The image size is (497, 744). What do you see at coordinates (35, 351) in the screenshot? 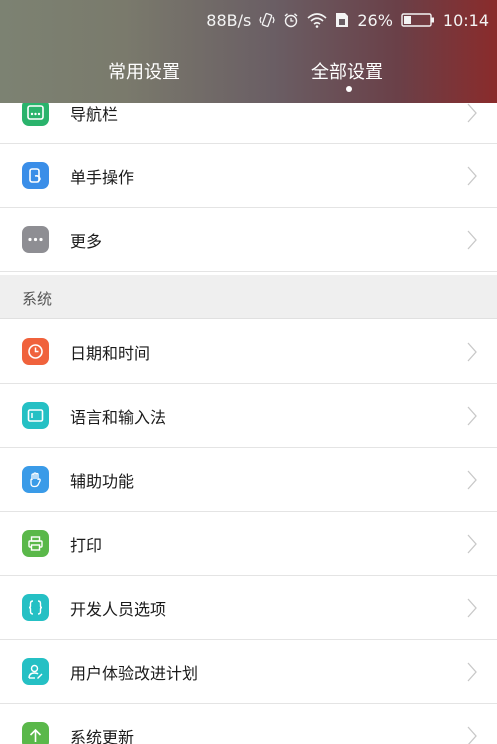
I see `clock-icon` at bounding box center [35, 351].